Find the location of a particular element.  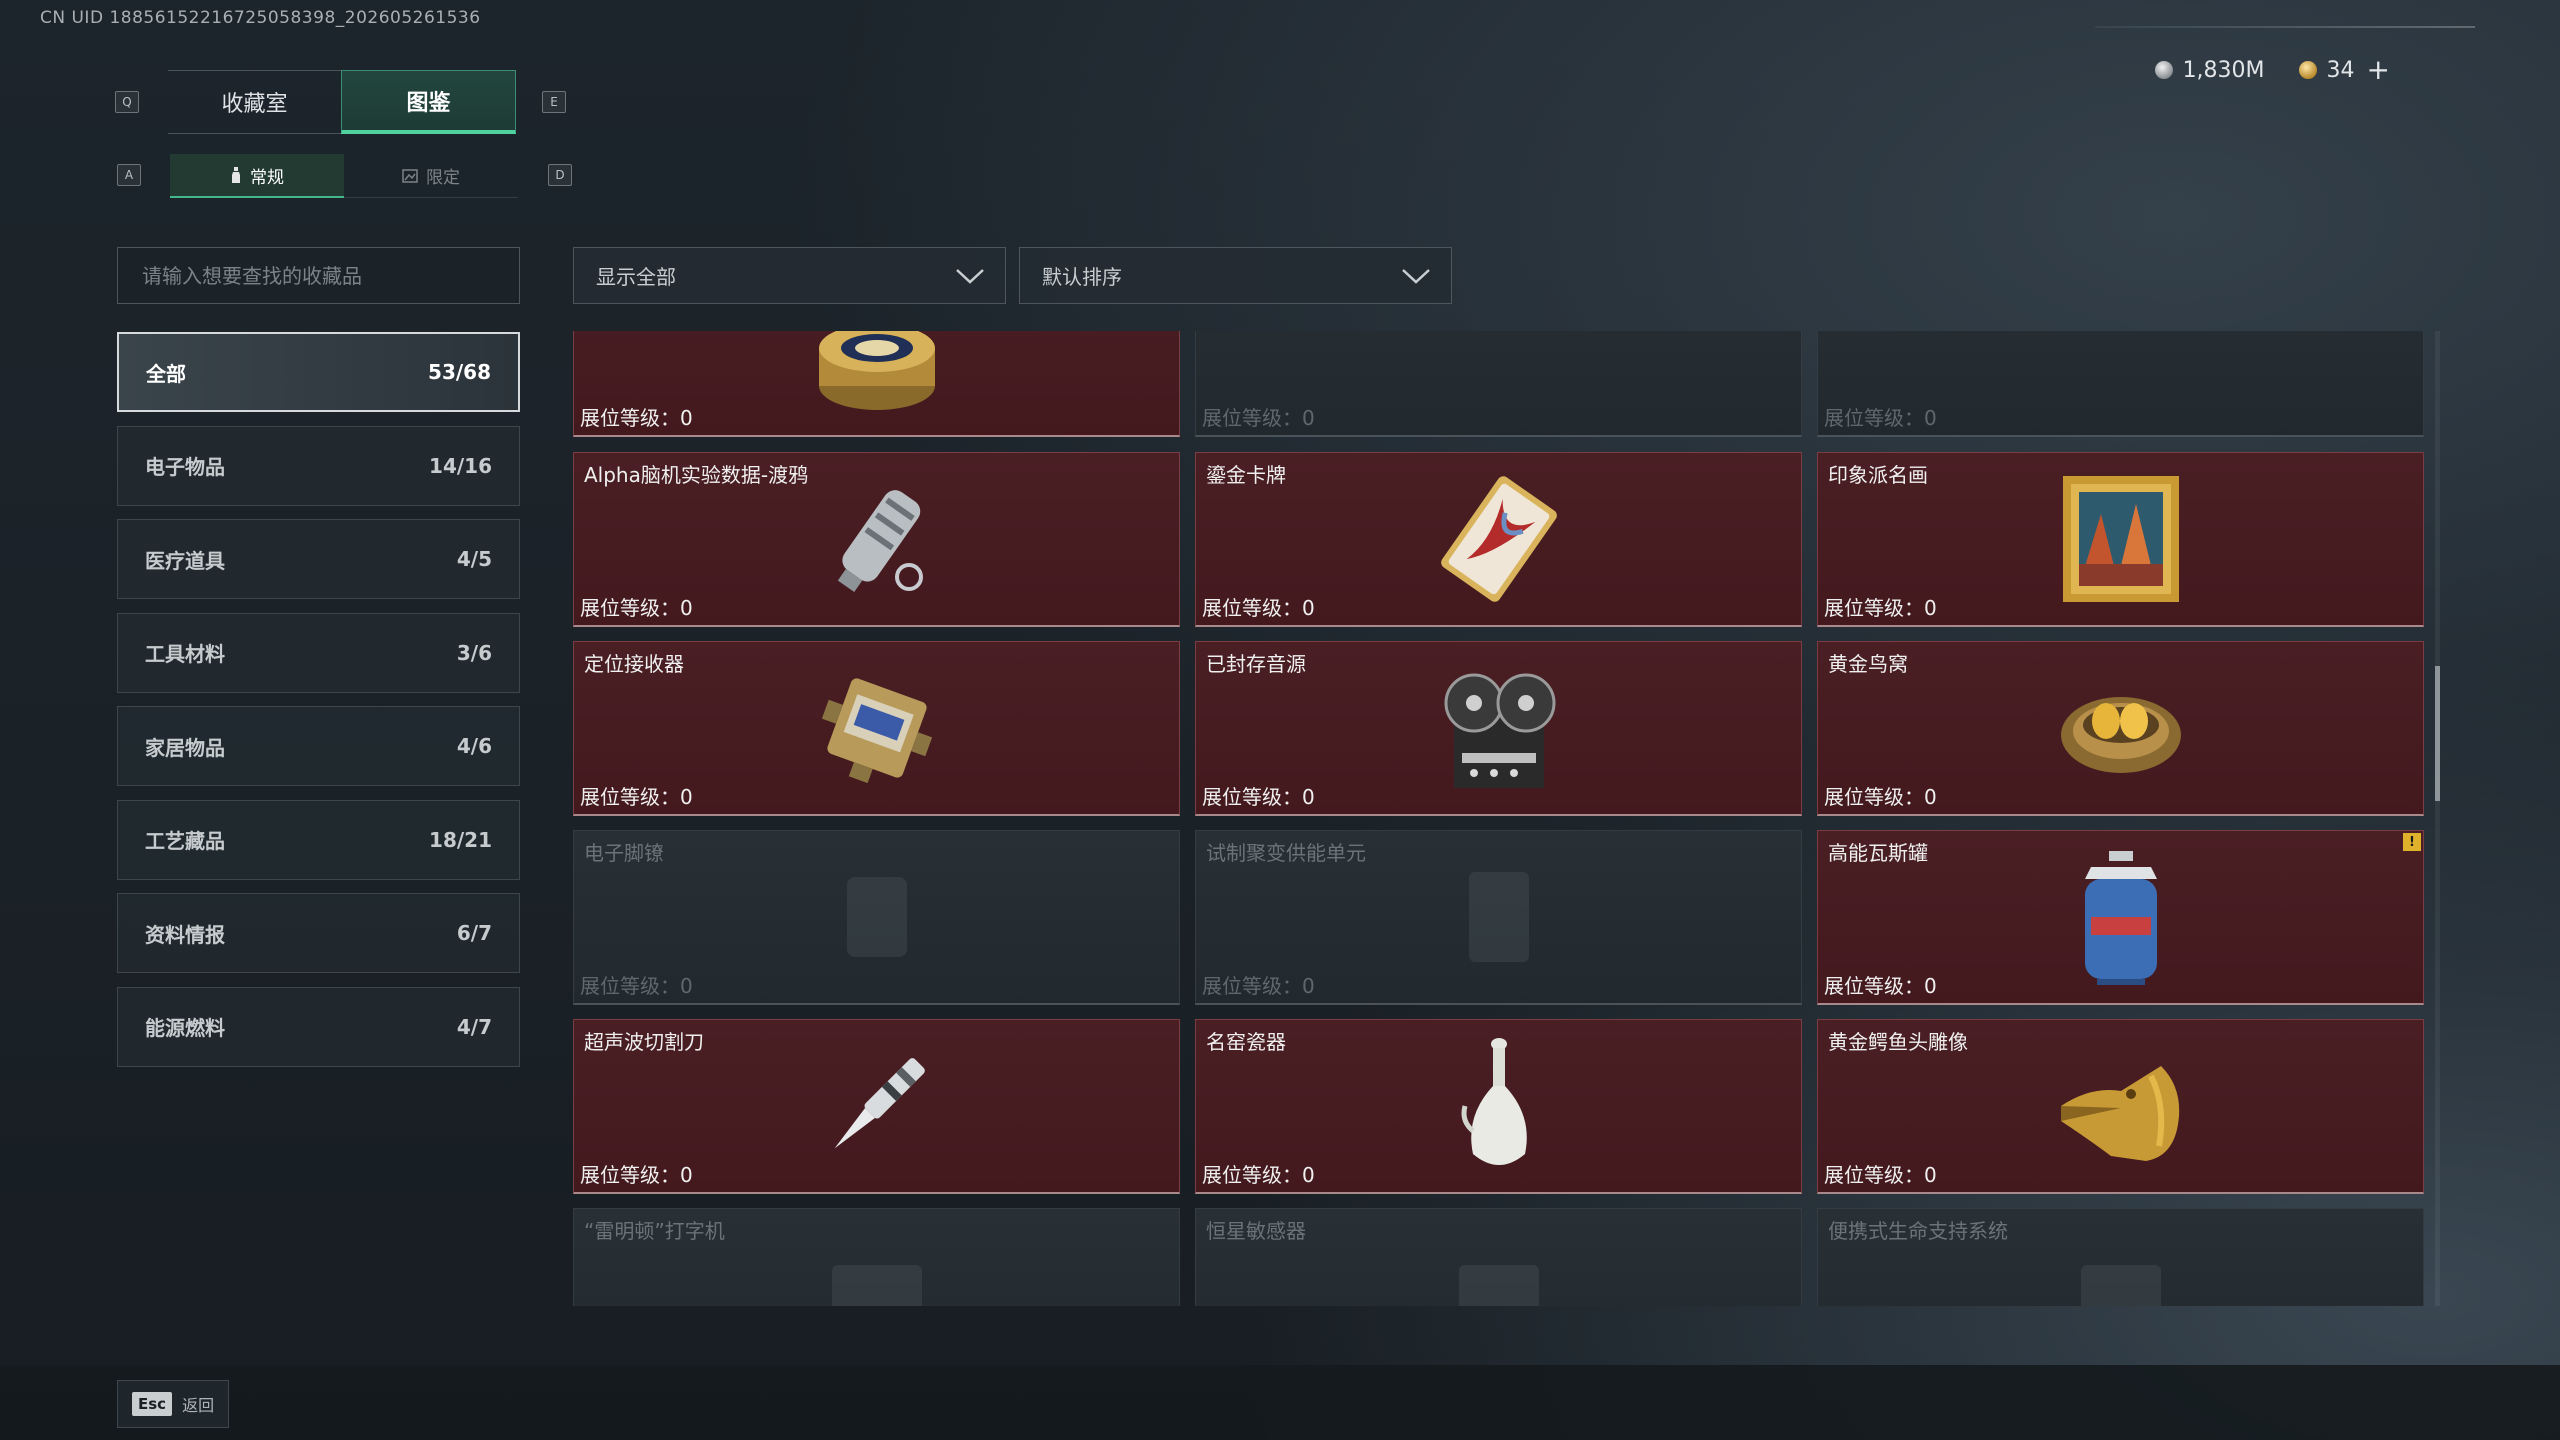

category-count: 4/5 is located at coordinates (474, 559).